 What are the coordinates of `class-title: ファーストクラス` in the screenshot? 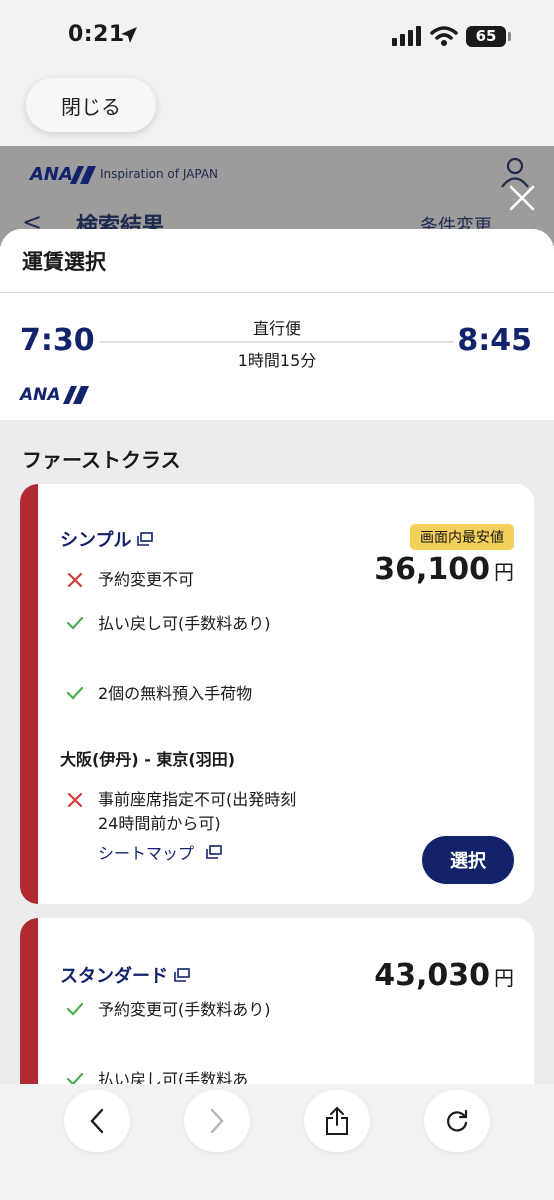 It's located at (101, 460).